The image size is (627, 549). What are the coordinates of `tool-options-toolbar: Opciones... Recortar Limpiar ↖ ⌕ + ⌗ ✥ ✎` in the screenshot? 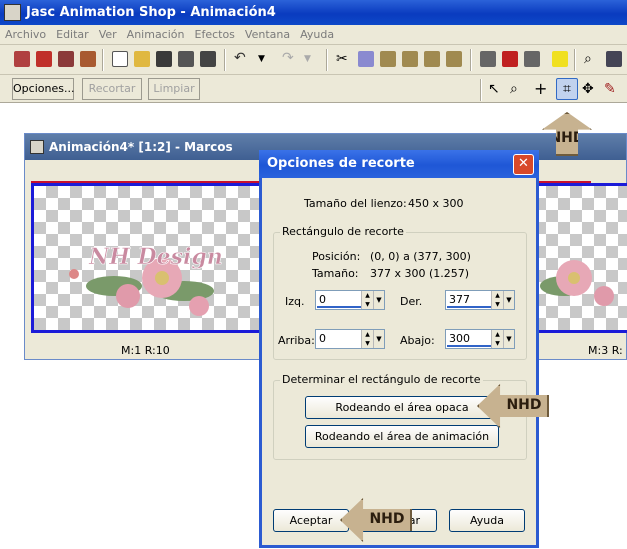 It's located at (313, 89).